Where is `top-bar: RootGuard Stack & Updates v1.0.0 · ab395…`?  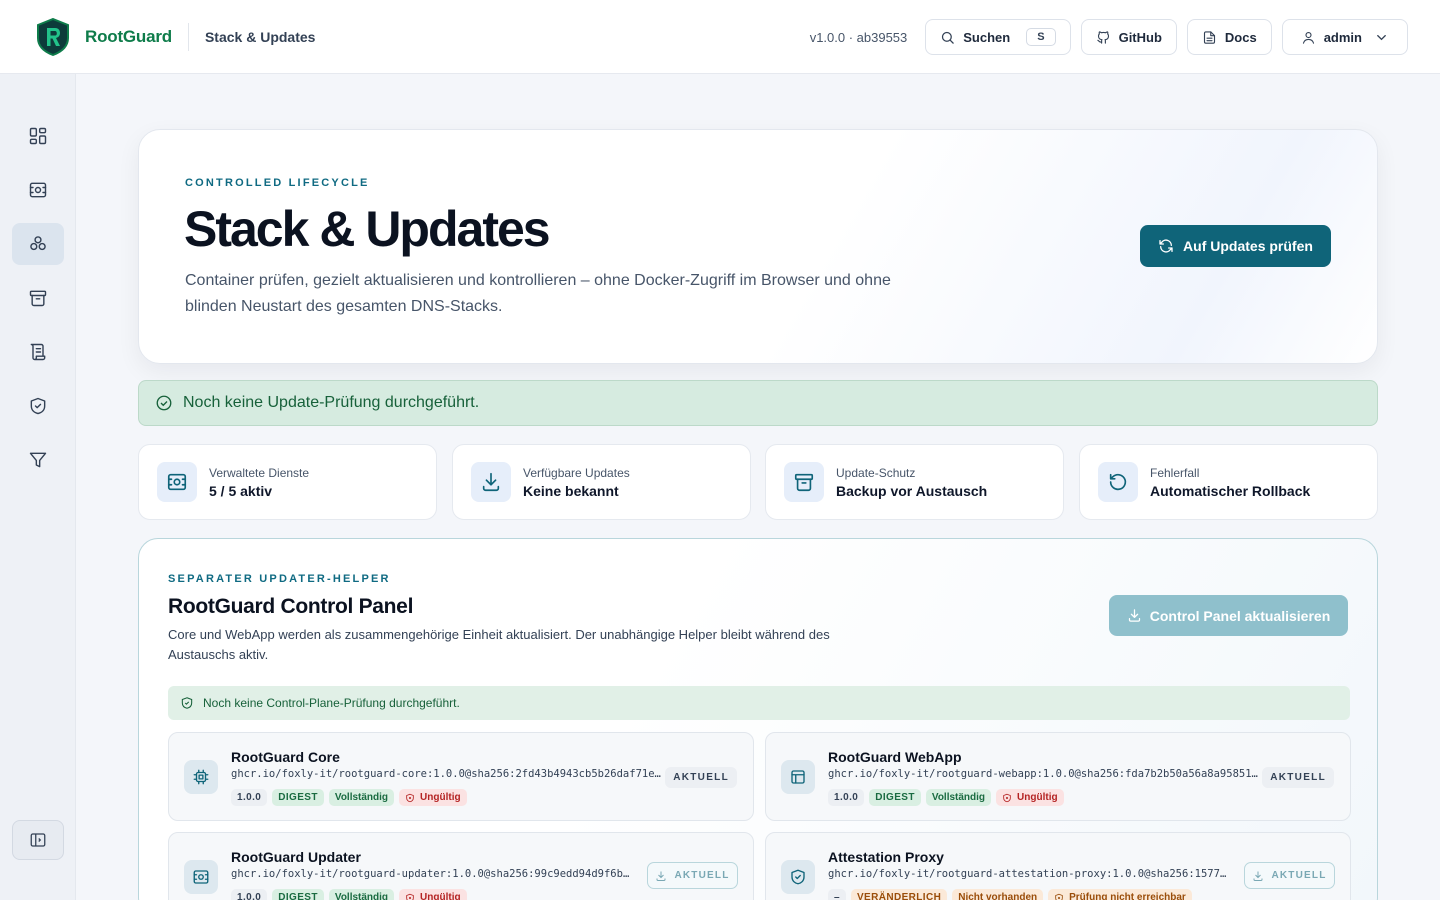
top-bar: RootGuard Stack & Updates v1.0.0 · ab395… is located at coordinates (720, 37).